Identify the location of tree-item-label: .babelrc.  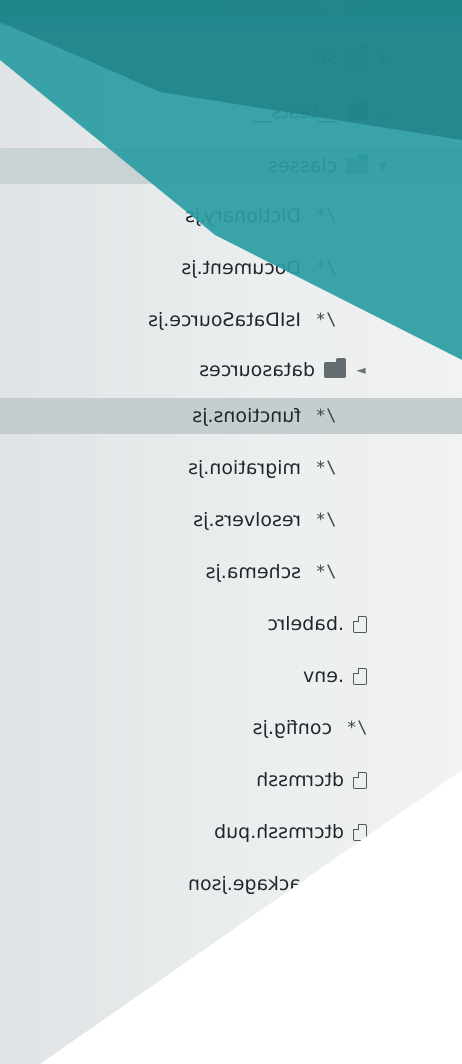
(305, 624).